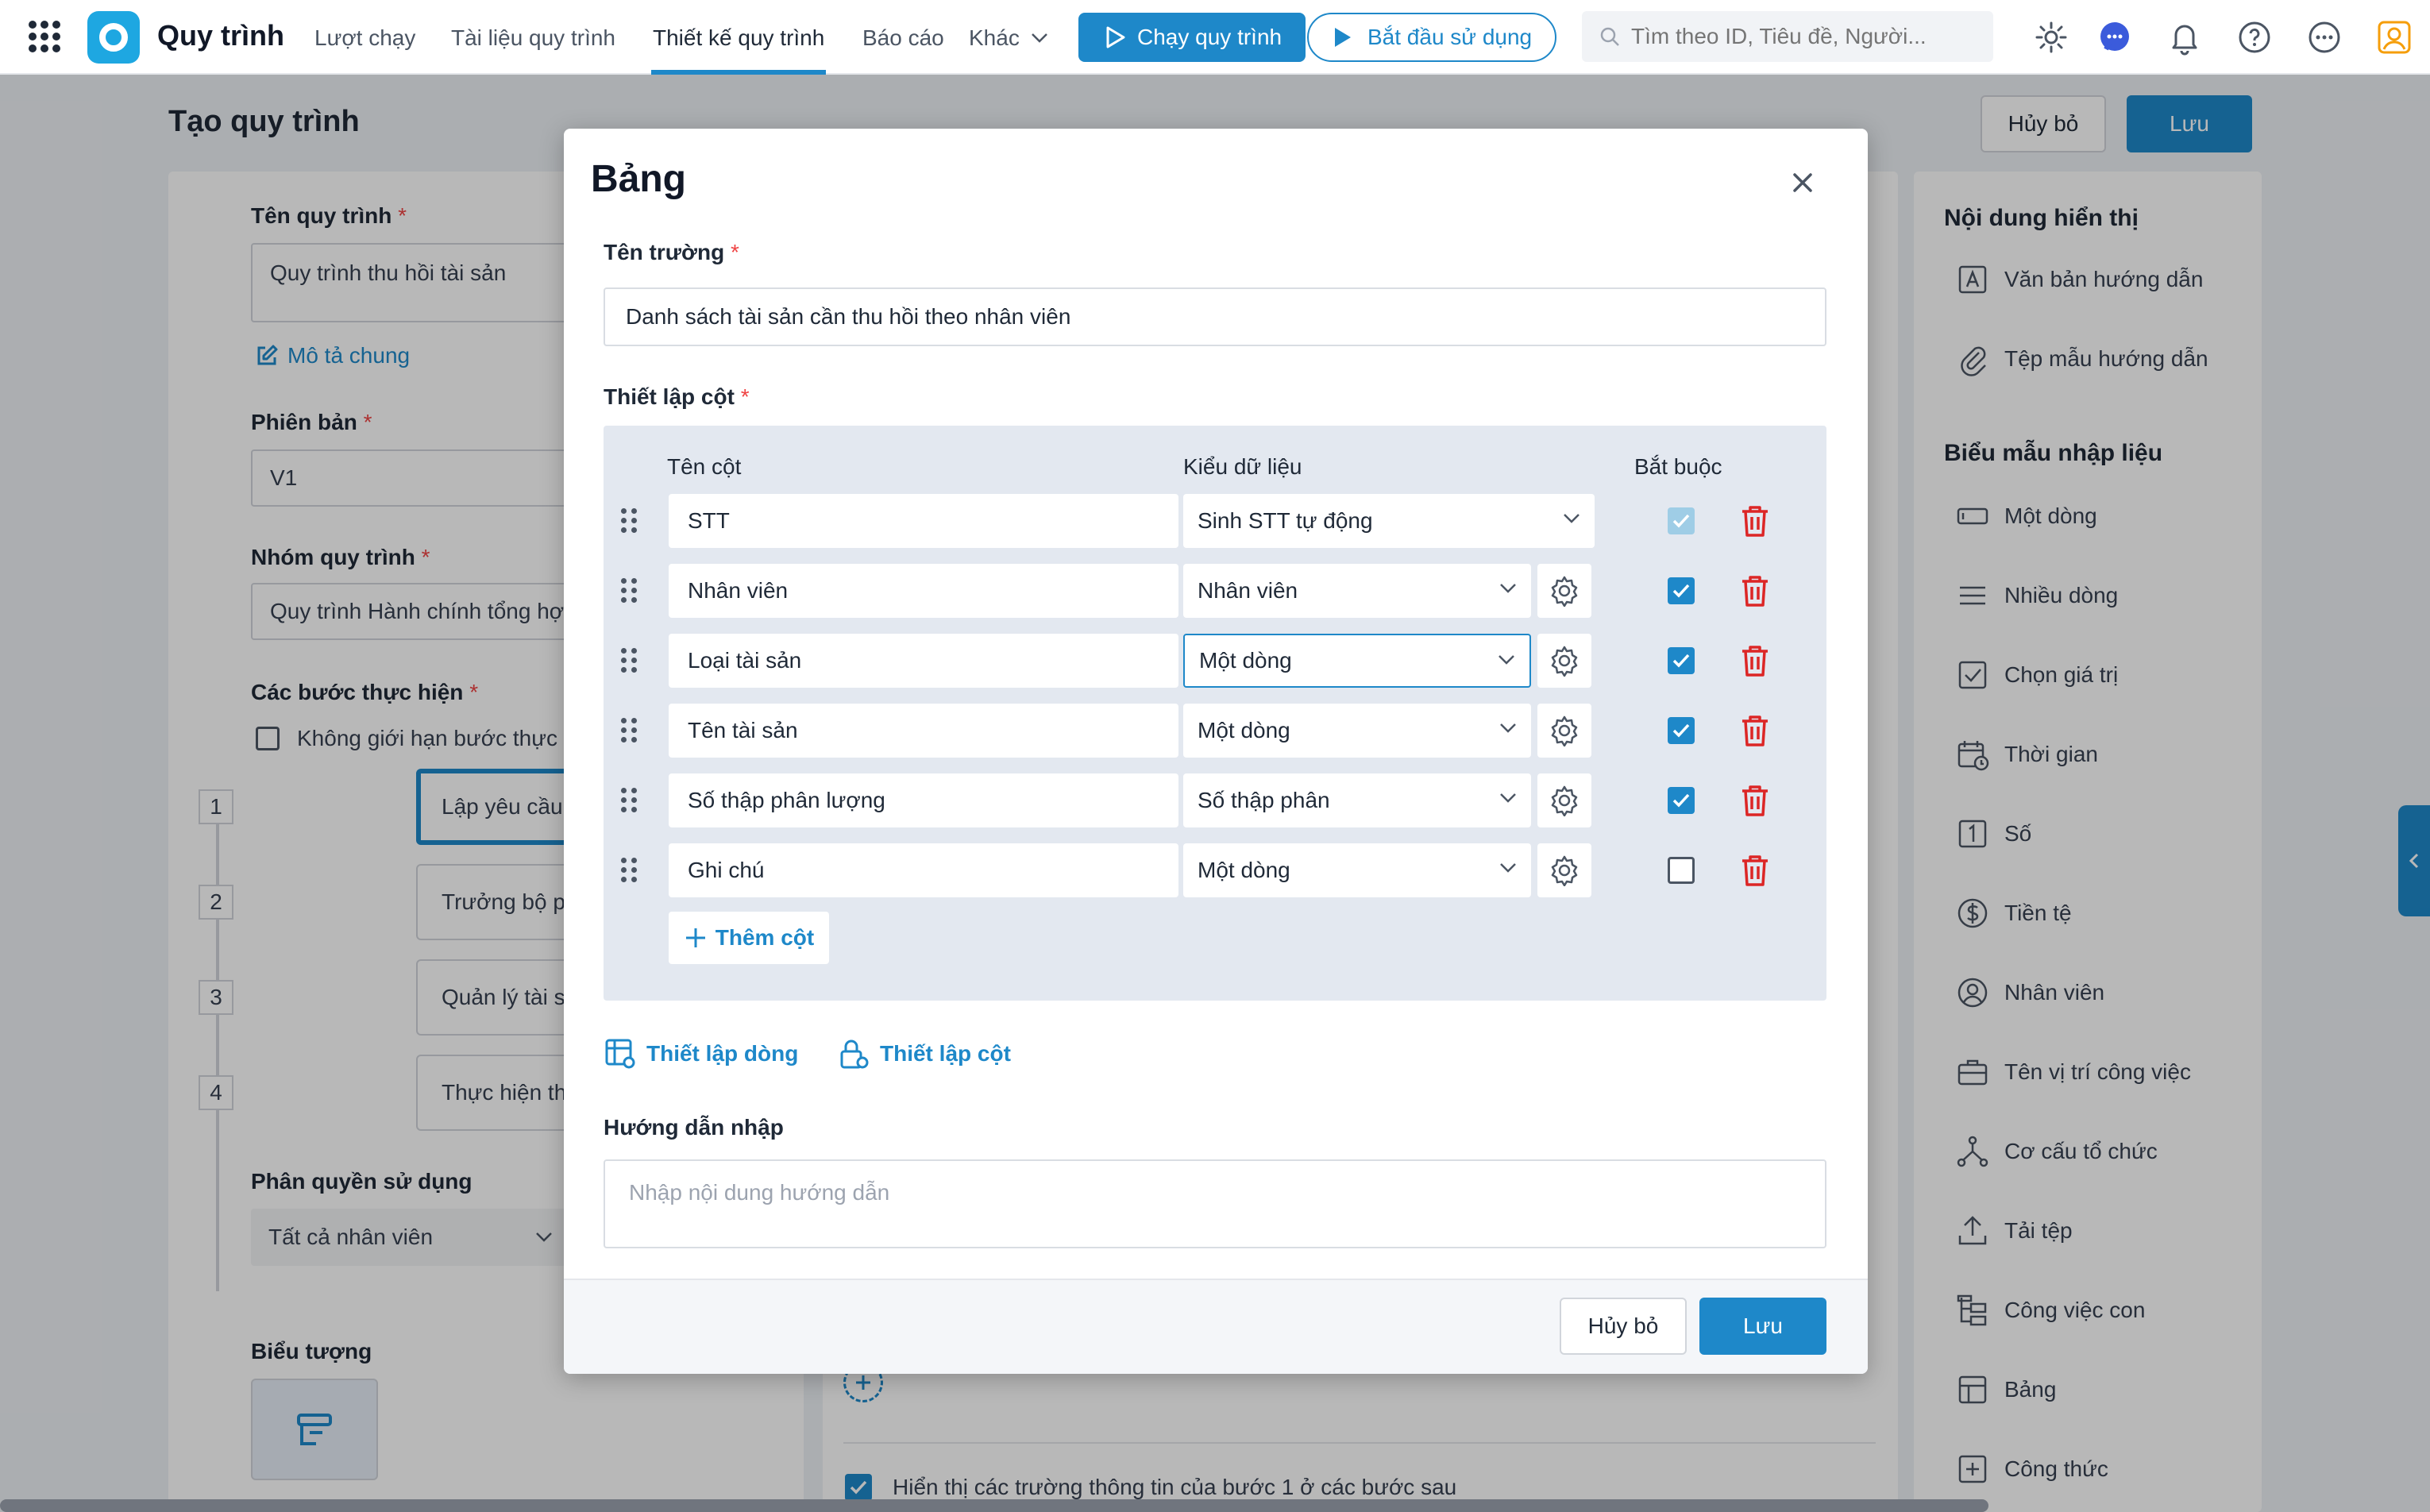  I want to click on column-setup-label: Thiết lập cột *, so click(677, 396).